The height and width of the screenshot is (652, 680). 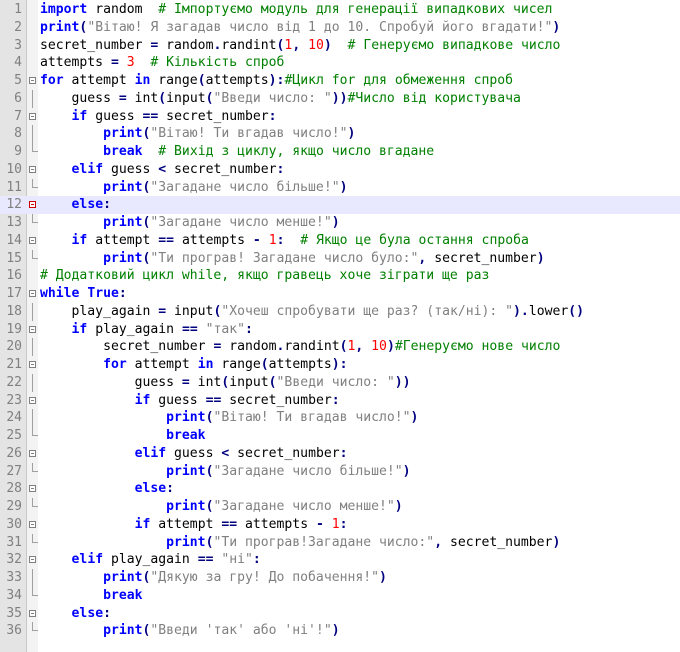 What do you see at coordinates (14, 293) in the screenshot?
I see `line-number: 17` at bounding box center [14, 293].